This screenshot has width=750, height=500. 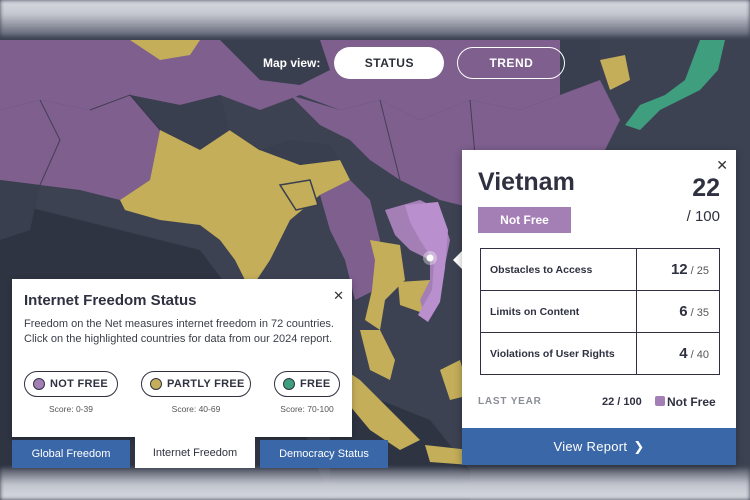 What do you see at coordinates (71, 409) in the screenshot?
I see `legend-score: Score: 0-39` at bounding box center [71, 409].